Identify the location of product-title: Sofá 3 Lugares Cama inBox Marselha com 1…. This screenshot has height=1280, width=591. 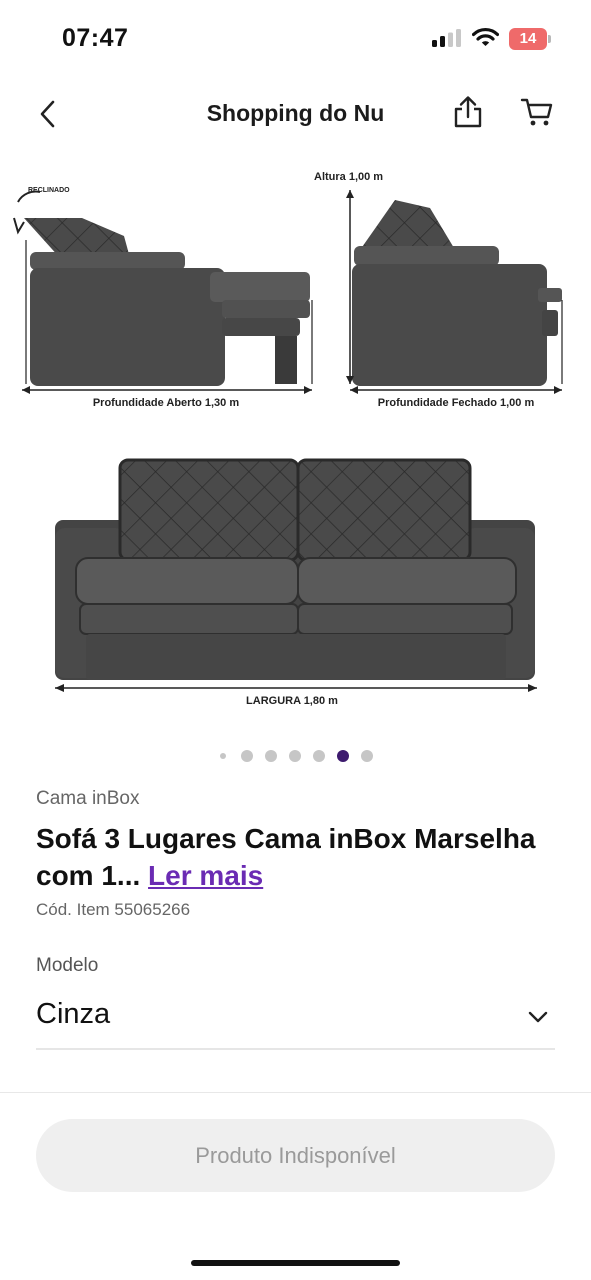
(298, 857).